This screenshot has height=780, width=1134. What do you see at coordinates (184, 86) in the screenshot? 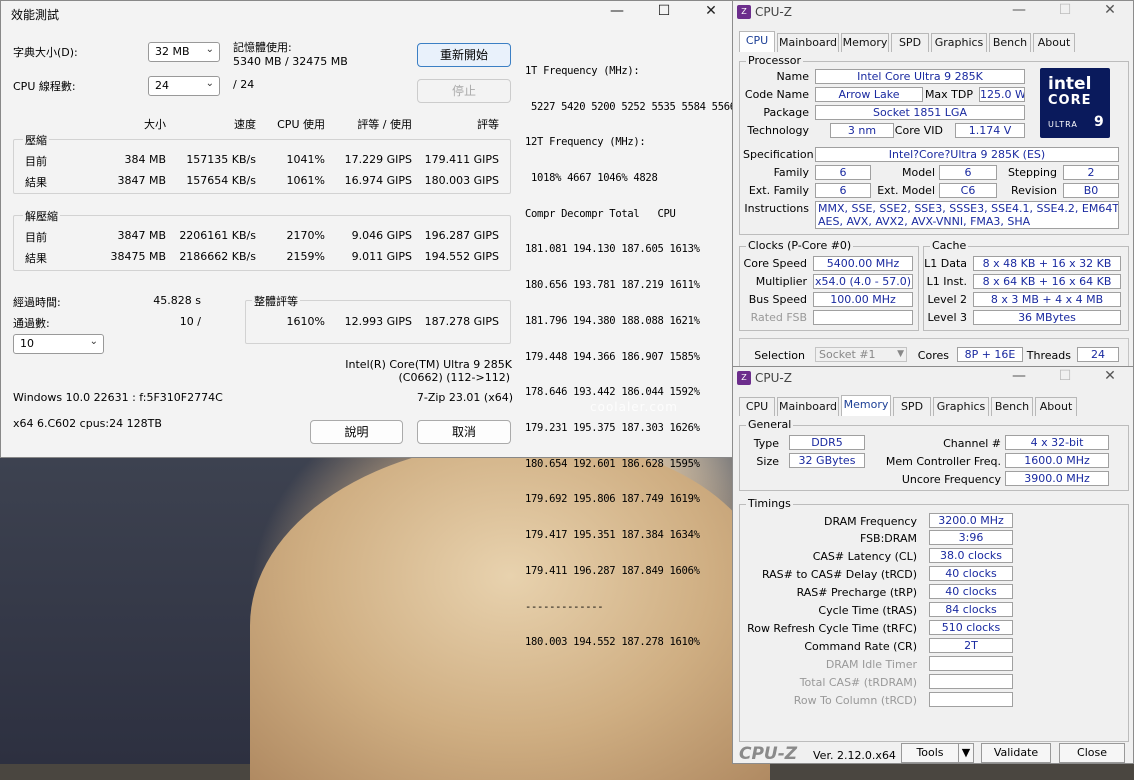
I see `threads-select: 24 ⌄` at bounding box center [184, 86].